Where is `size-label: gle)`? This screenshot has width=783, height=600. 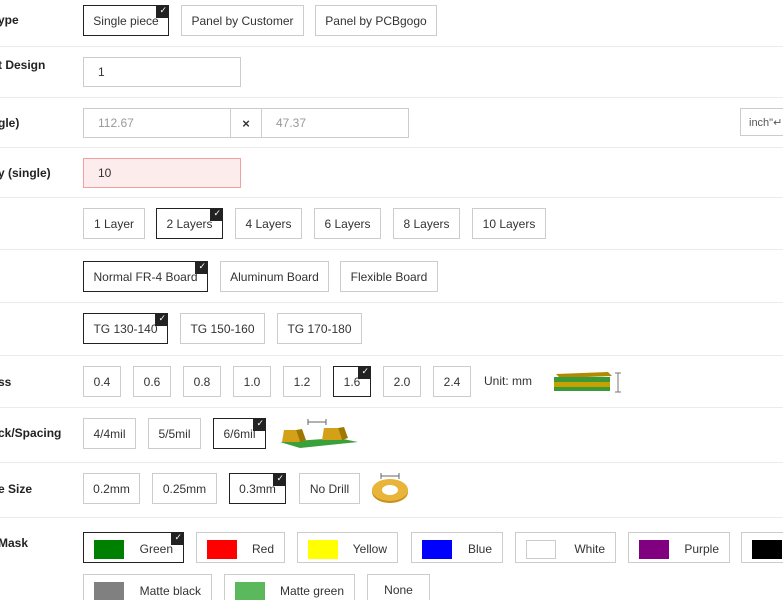
size-label: gle) is located at coordinates (10, 123).